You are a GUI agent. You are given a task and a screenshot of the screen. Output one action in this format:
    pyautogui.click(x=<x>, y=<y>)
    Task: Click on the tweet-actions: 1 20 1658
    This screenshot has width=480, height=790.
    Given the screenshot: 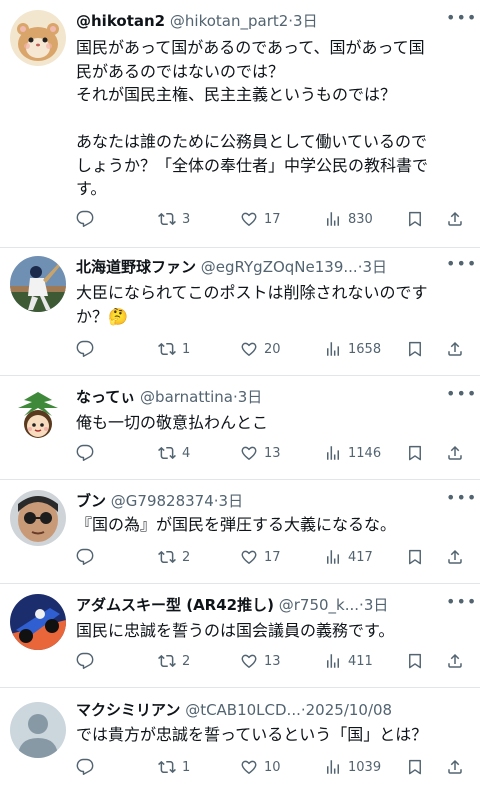 What is the action you would take?
    pyautogui.click(x=272, y=349)
    